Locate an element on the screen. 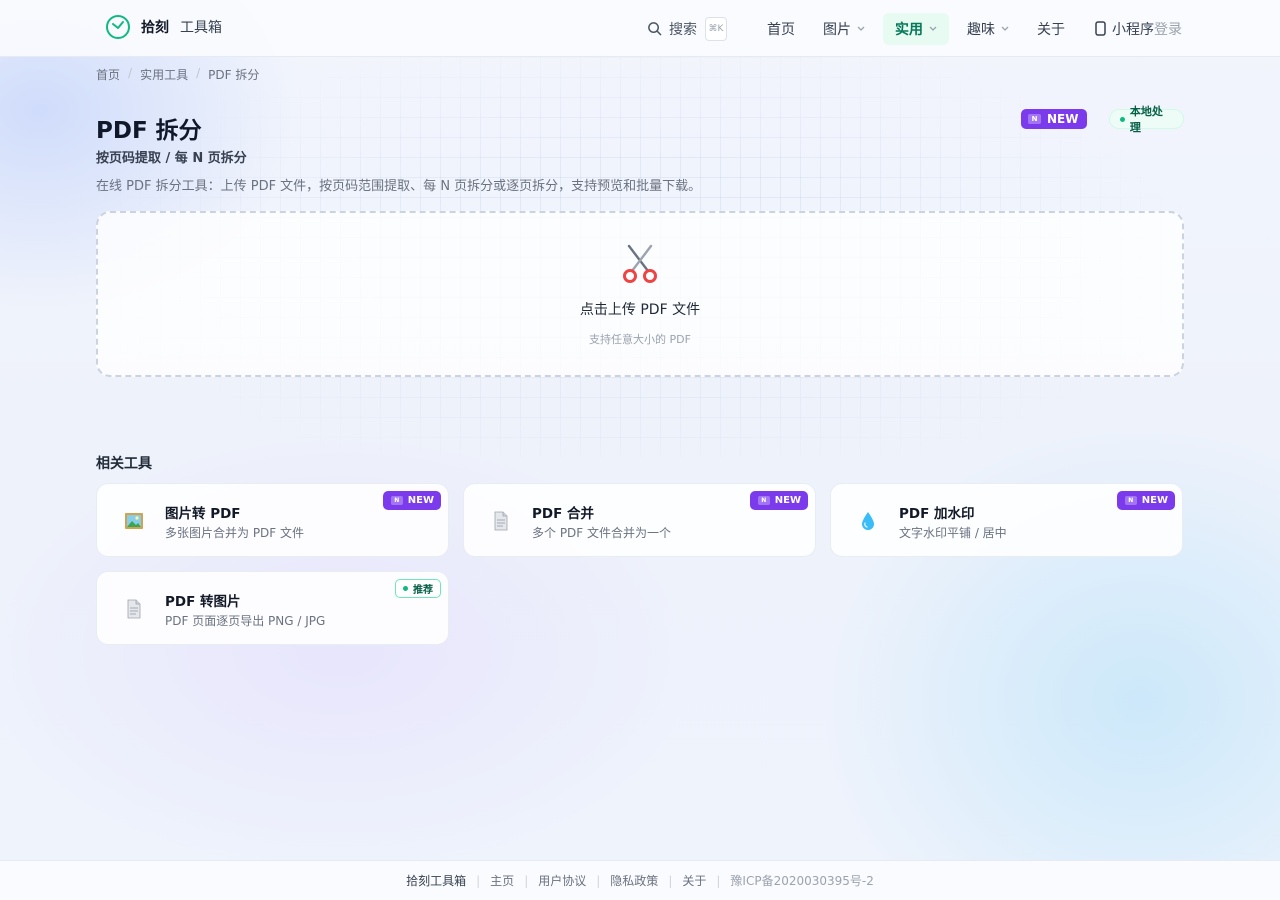  nav-utilities-label: 实用 is located at coordinates (909, 29).